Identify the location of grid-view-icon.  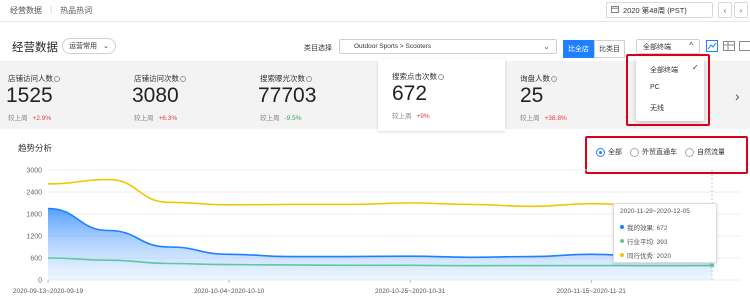
(744, 46).